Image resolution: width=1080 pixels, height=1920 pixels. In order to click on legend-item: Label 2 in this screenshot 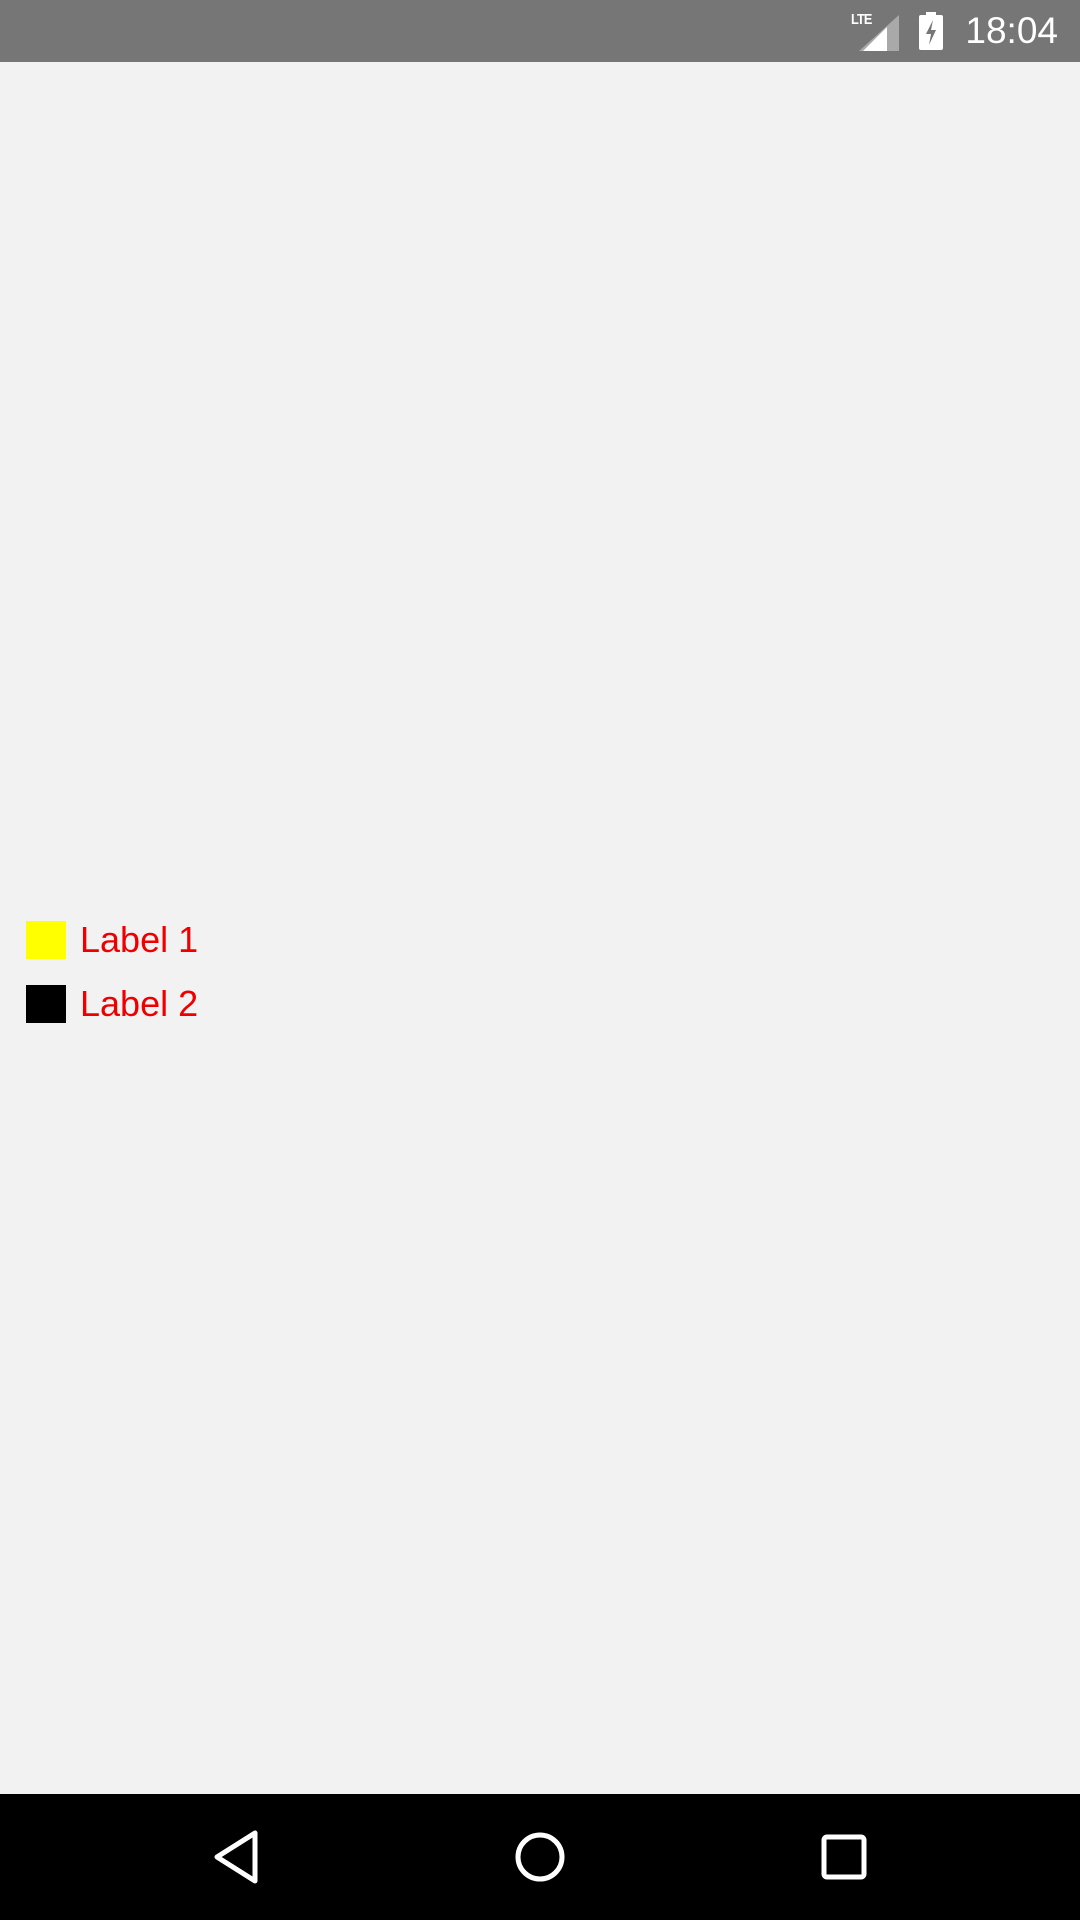, I will do `click(112, 1004)`.